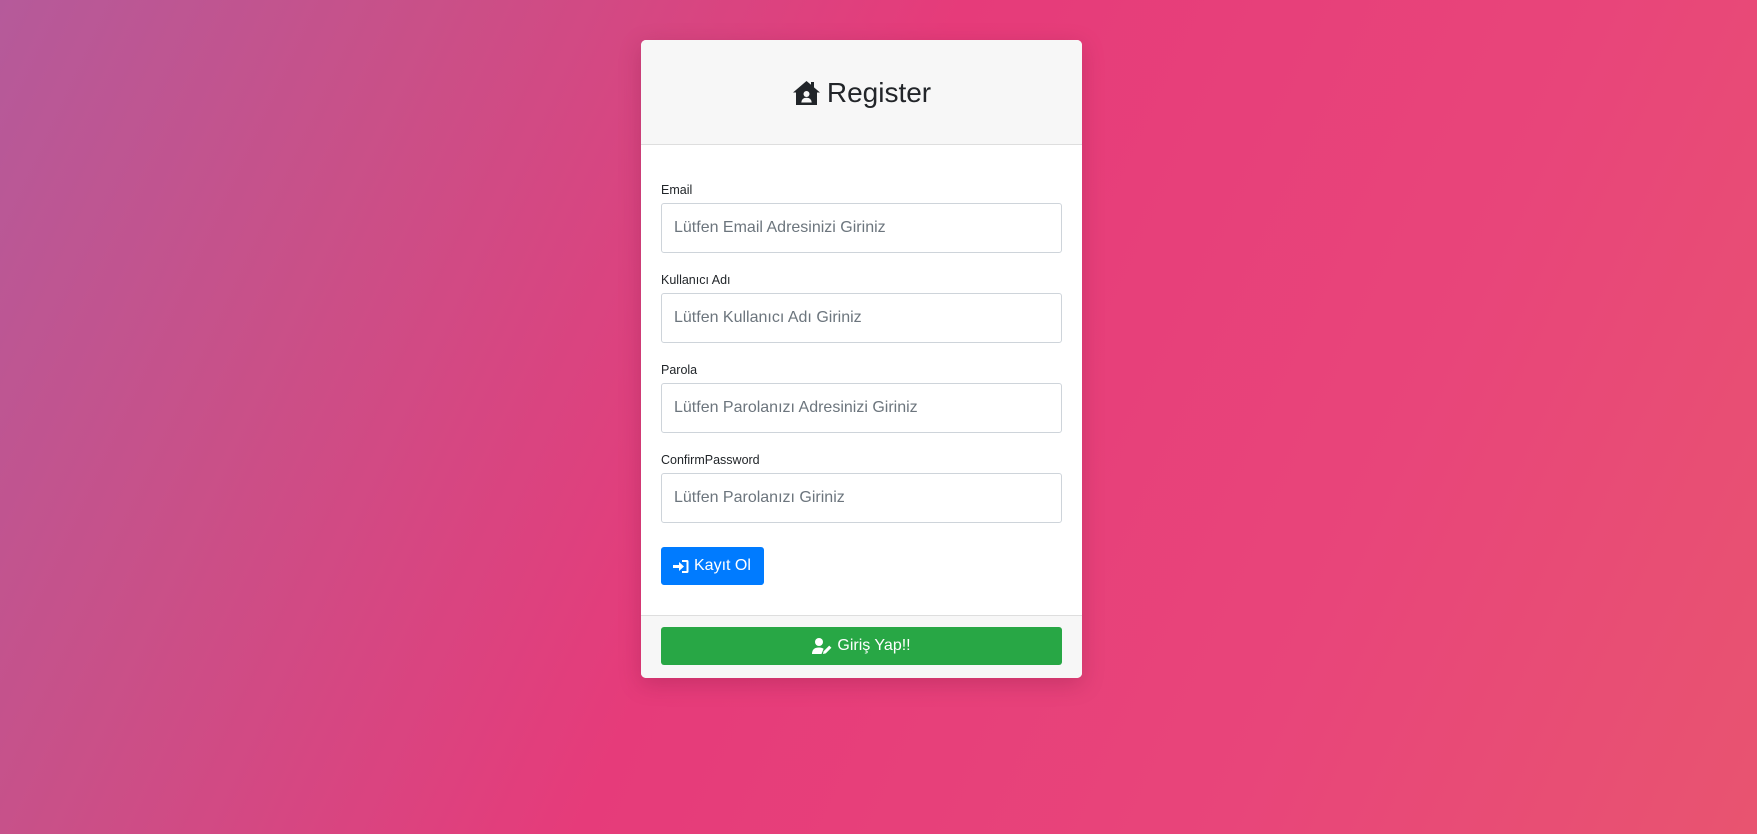 The height and width of the screenshot is (834, 1757). Describe the element at coordinates (822, 646) in the screenshot. I see `user-edit-icon` at that location.